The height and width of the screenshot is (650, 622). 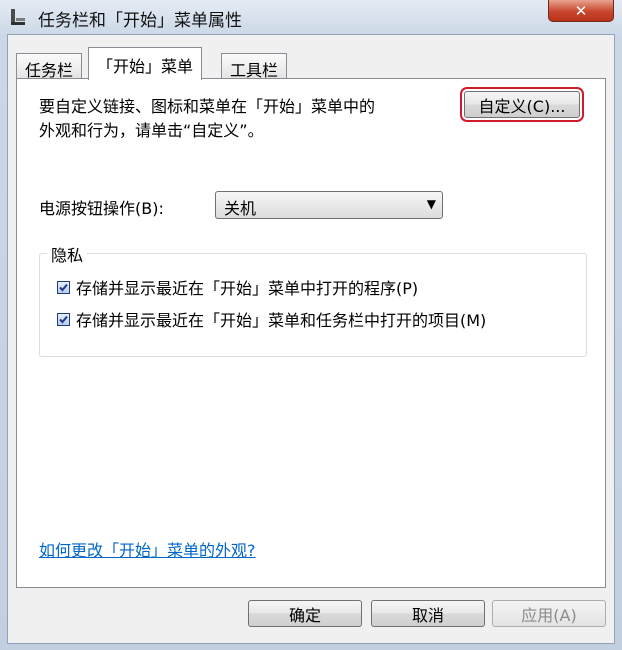 What do you see at coordinates (329, 205) in the screenshot?
I see `power-button-select: 关机 ▼` at bounding box center [329, 205].